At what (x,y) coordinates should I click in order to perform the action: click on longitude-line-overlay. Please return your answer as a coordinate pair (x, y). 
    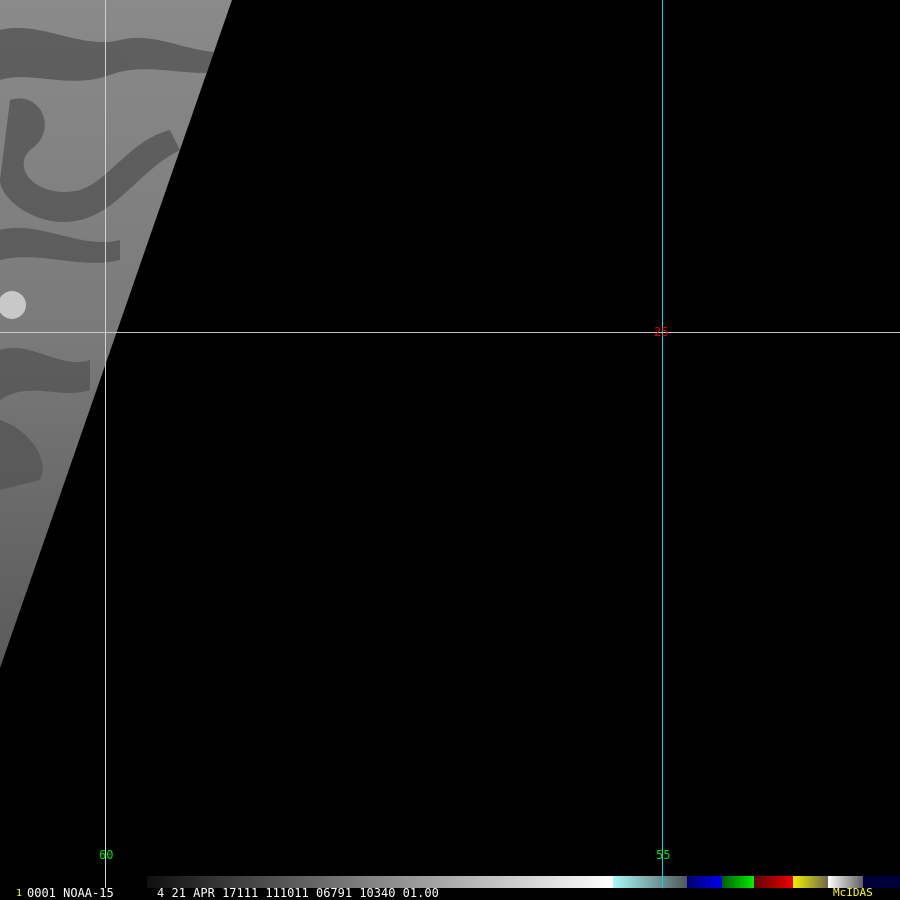
    Looking at the image, I should click on (662, 882).